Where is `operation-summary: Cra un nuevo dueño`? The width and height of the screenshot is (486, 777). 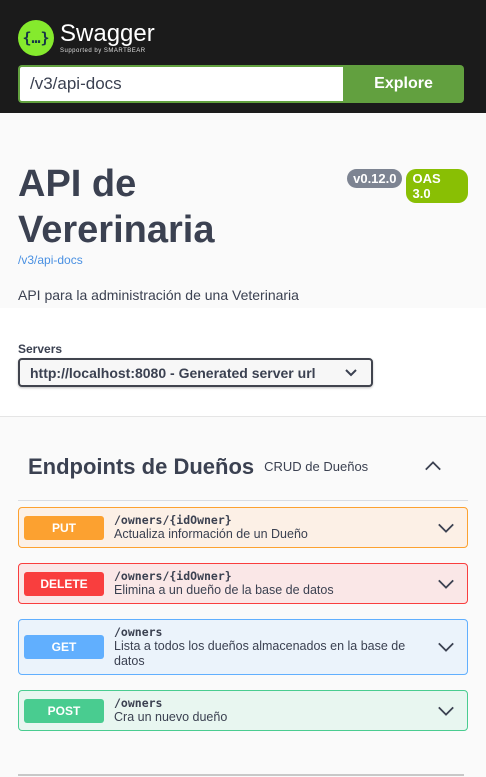 operation-summary: Cra un nuevo dueño is located at coordinates (171, 717).